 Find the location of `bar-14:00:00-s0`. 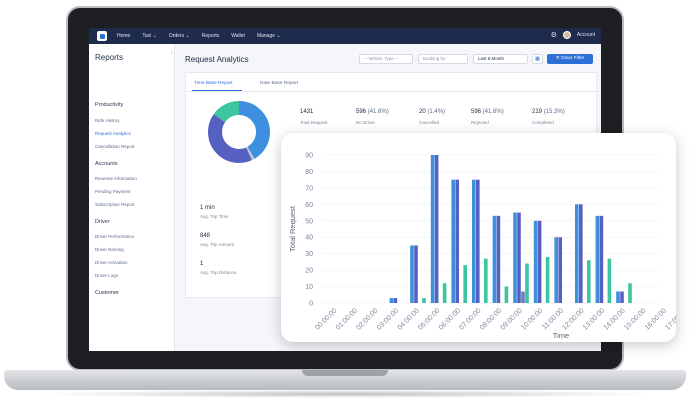

bar-14:00:00-s0 is located at coordinates (618, 297).